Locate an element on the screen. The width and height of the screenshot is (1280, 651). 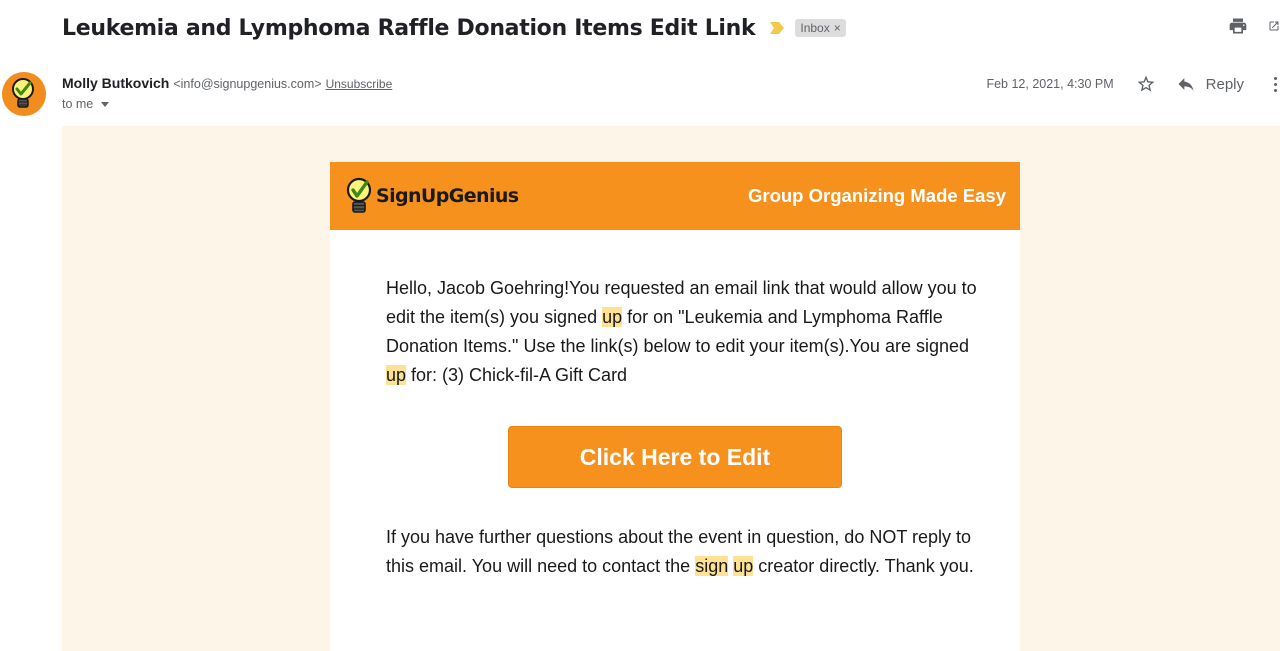
print-icon is located at coordinates (1238, 26).